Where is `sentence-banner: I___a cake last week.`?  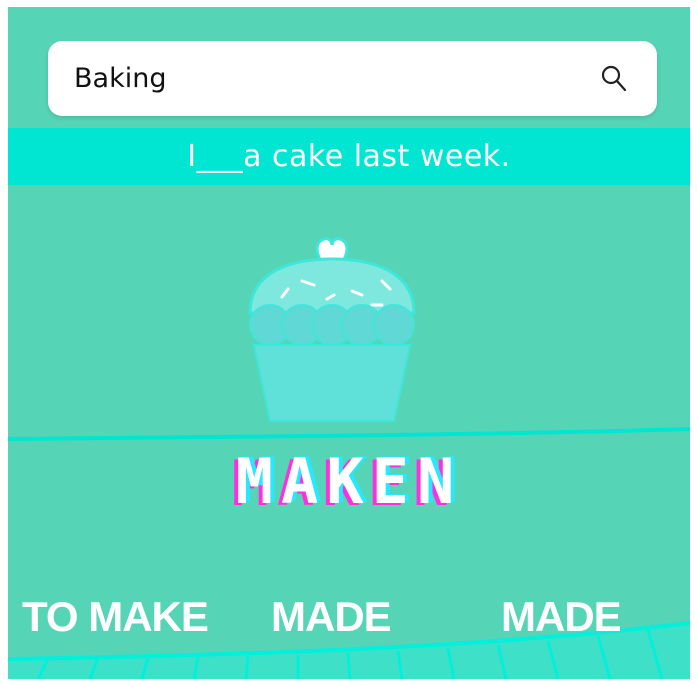
sentence-banner: I___a cake last week. is located at coordinates (349, 156).